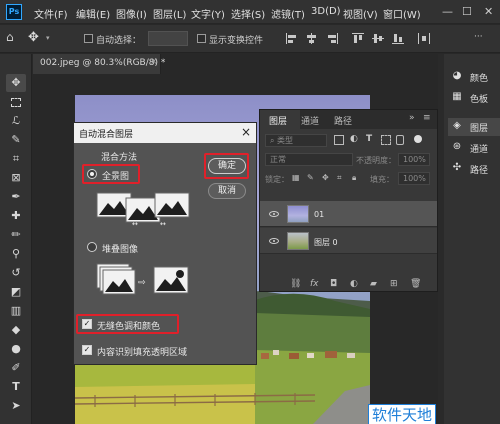 This screenshot has width=500, height=424. What do you see at coordinates (16, 254) in the screenshot?
I see `clone-stamp-tool-icon: ⚲` at bounding box center [16, 254].